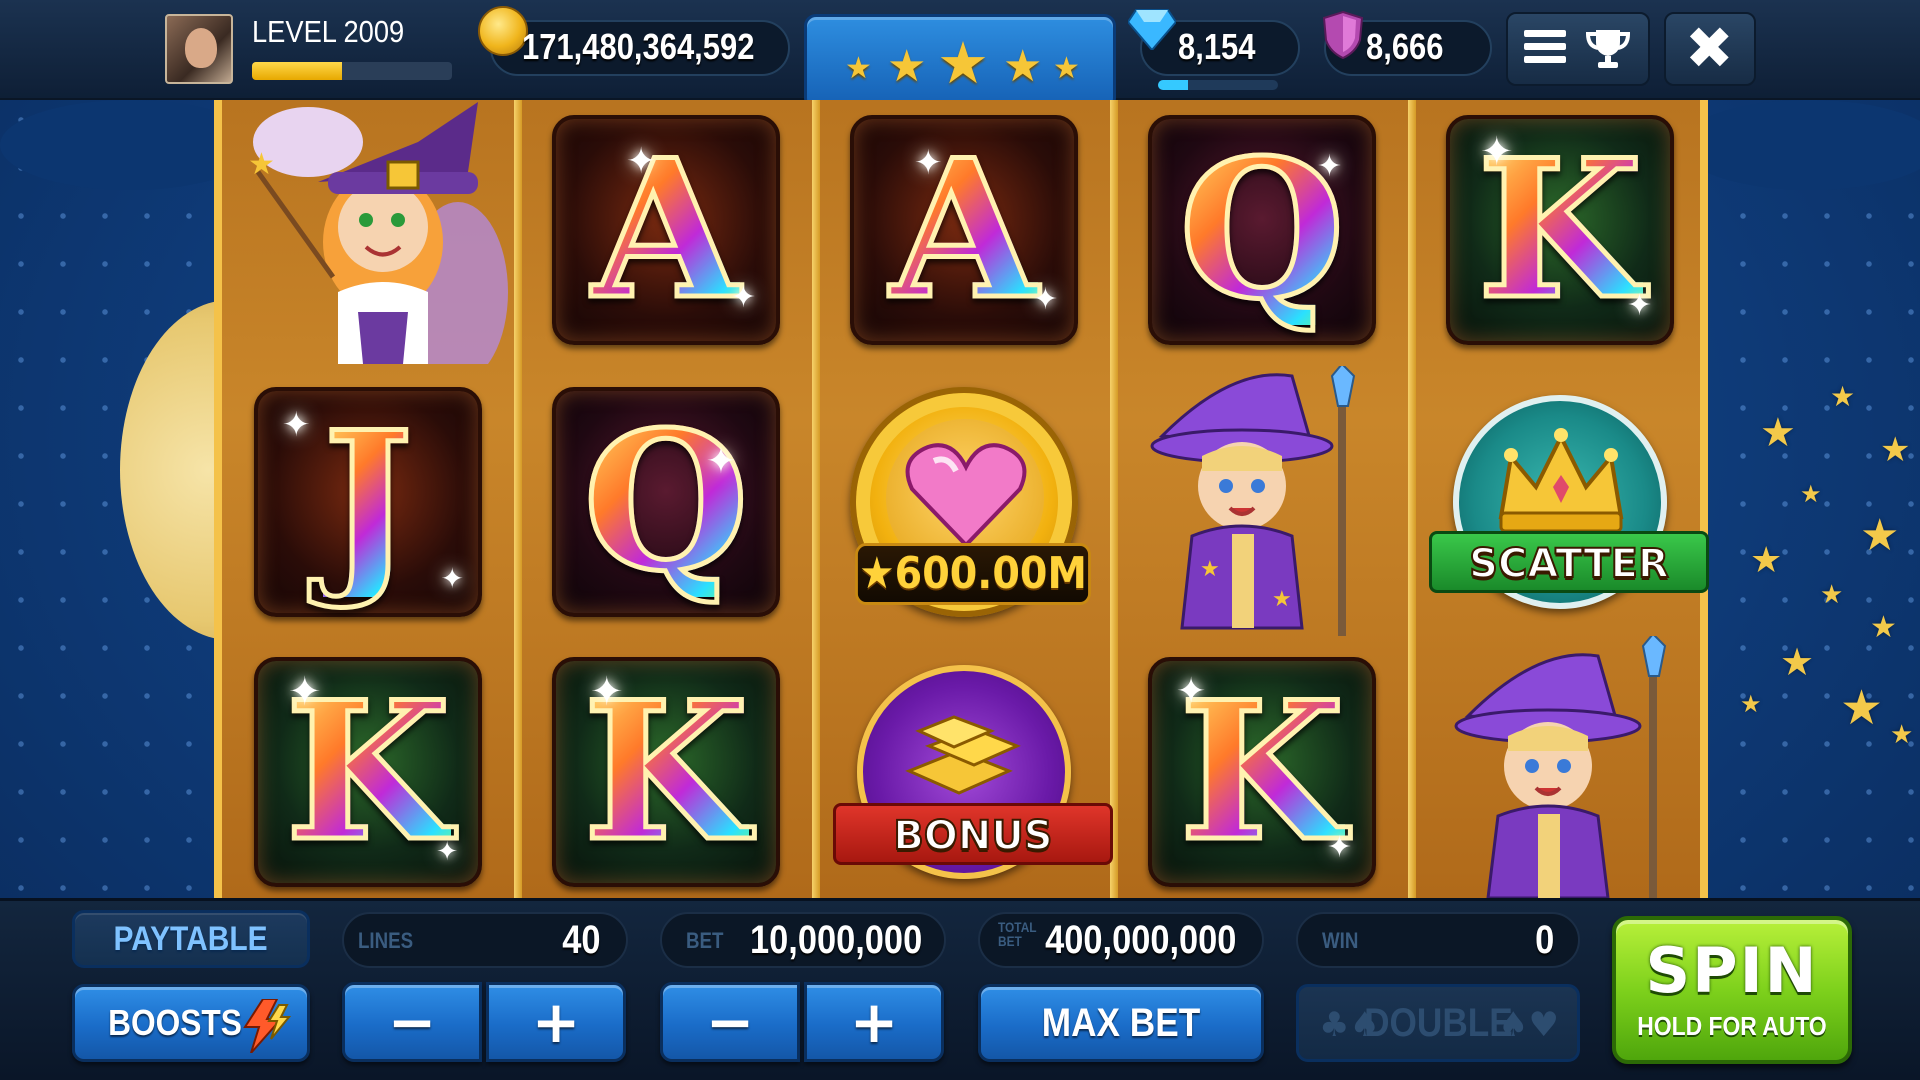 The height and width of the screenshot is (1080, 1920). I want to click on spin-label: SPIN, so click(1732, 970).